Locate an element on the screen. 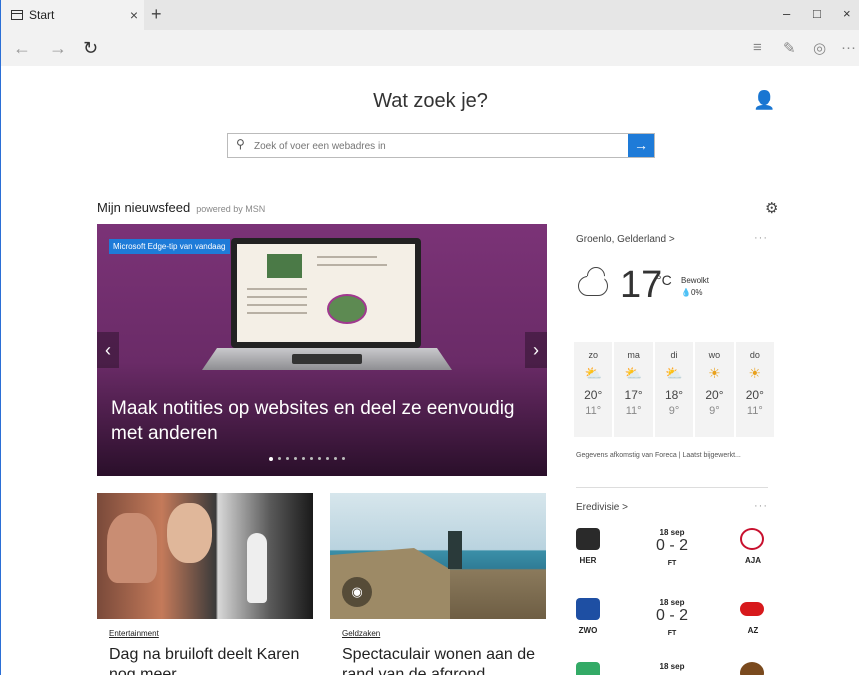  search-box: ⚲ → is located at coordinates (441, 145).